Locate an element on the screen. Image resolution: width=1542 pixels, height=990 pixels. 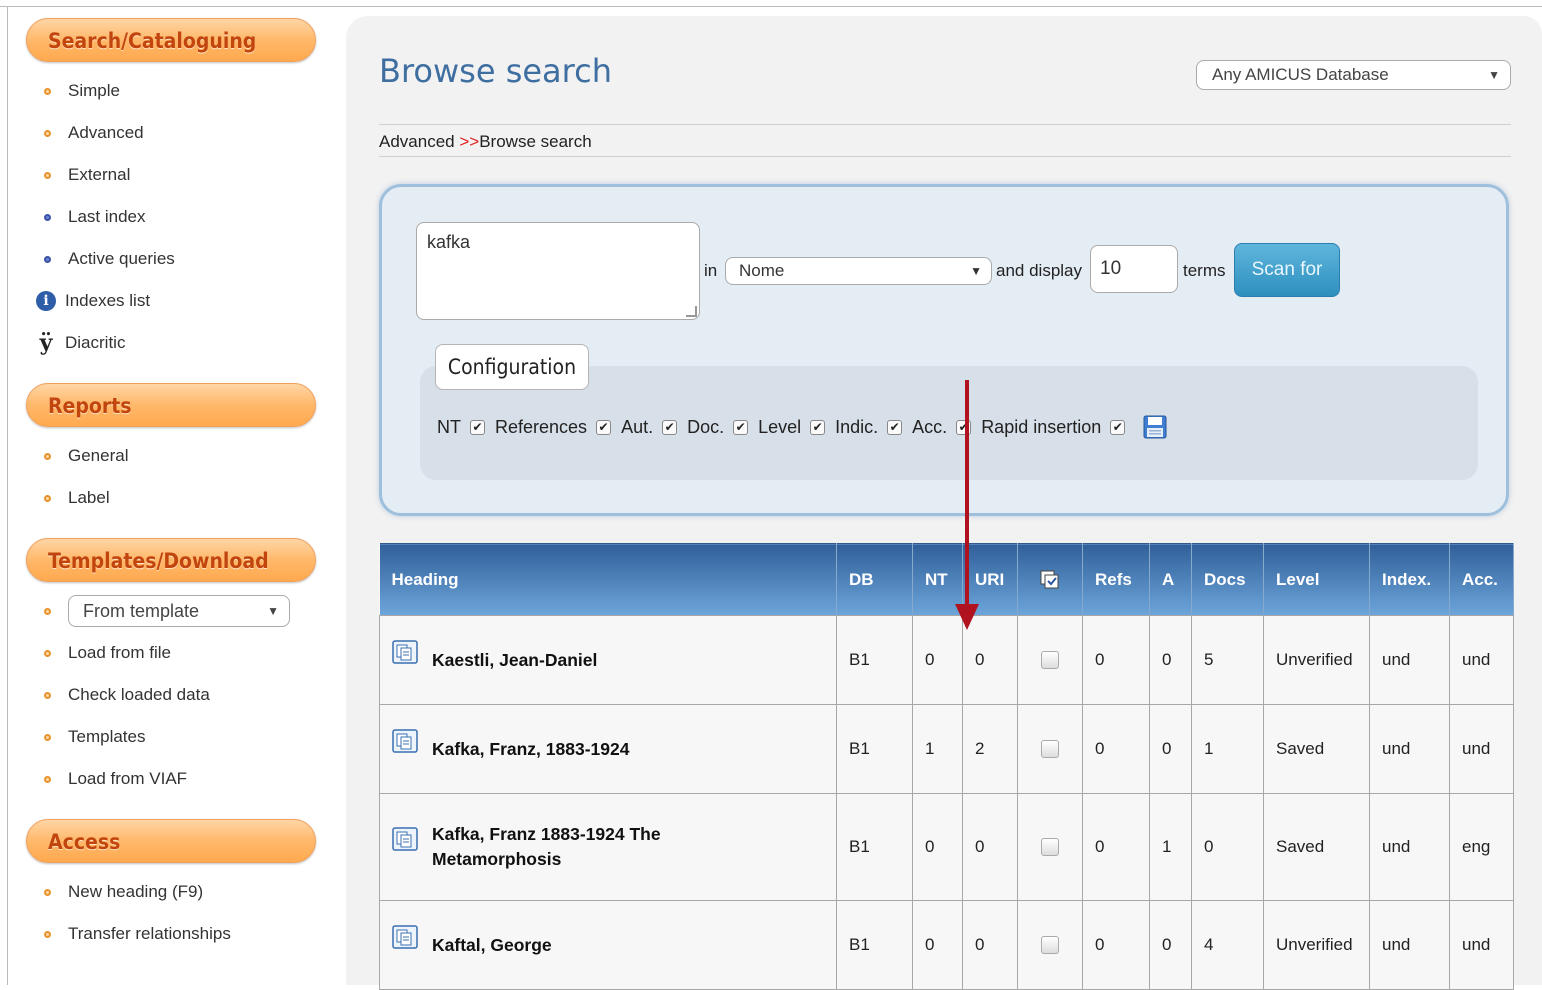
template-select: From template ▼ is located at coordinates (179, 611).